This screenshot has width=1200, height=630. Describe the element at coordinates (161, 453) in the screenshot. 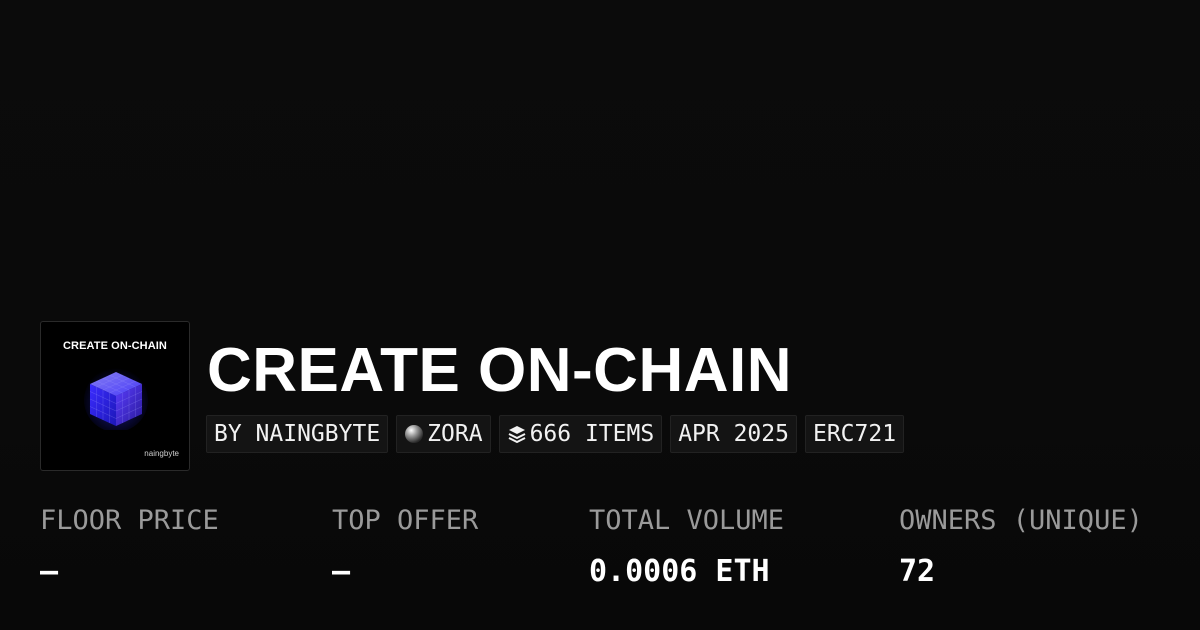

I see `thumbnail-author: naingbyte` at that location.